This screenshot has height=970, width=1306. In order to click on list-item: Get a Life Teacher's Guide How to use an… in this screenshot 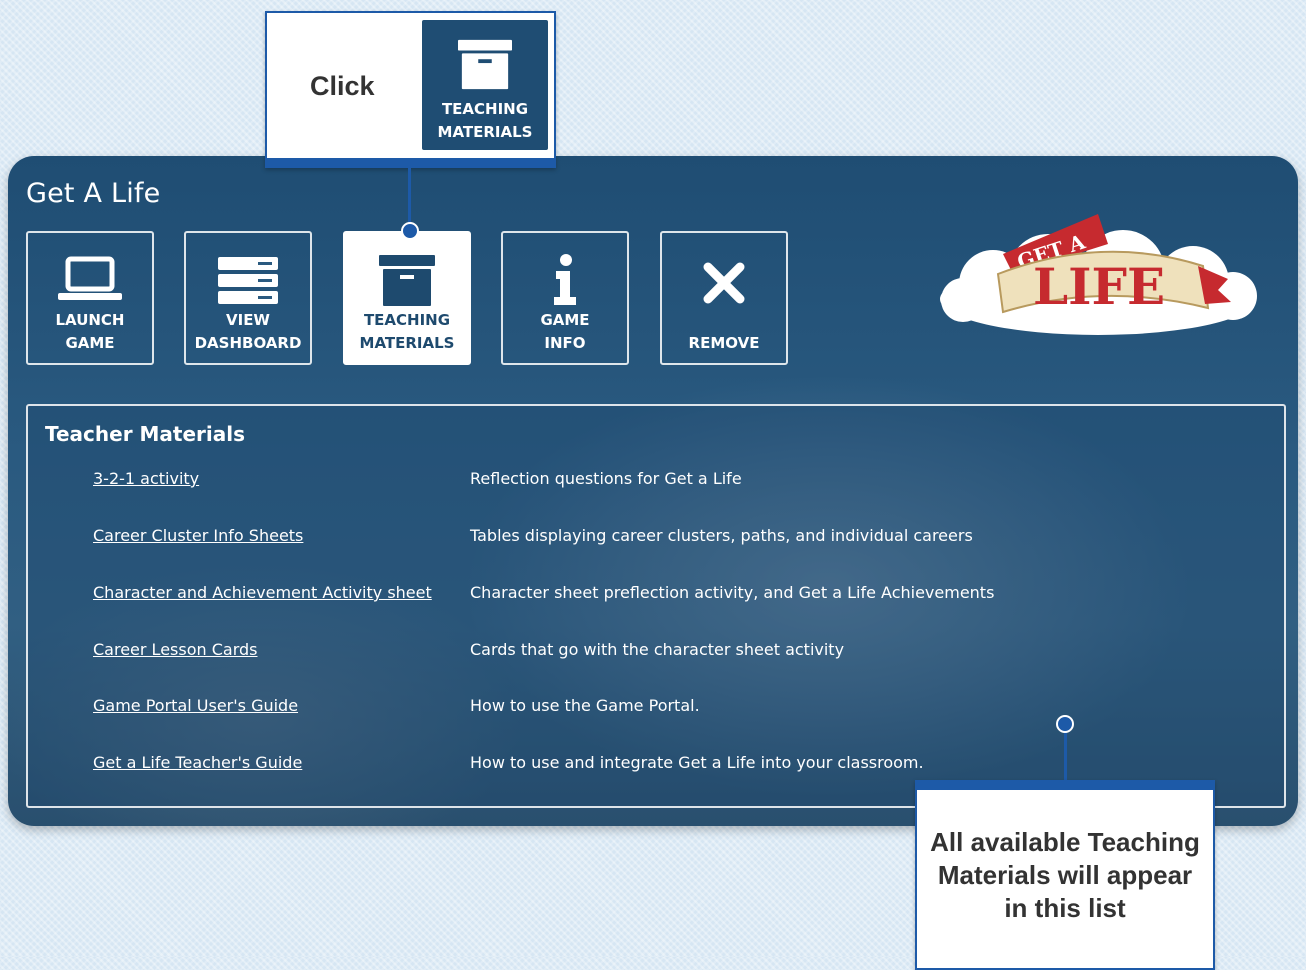, I will do `click(656, 768)`.